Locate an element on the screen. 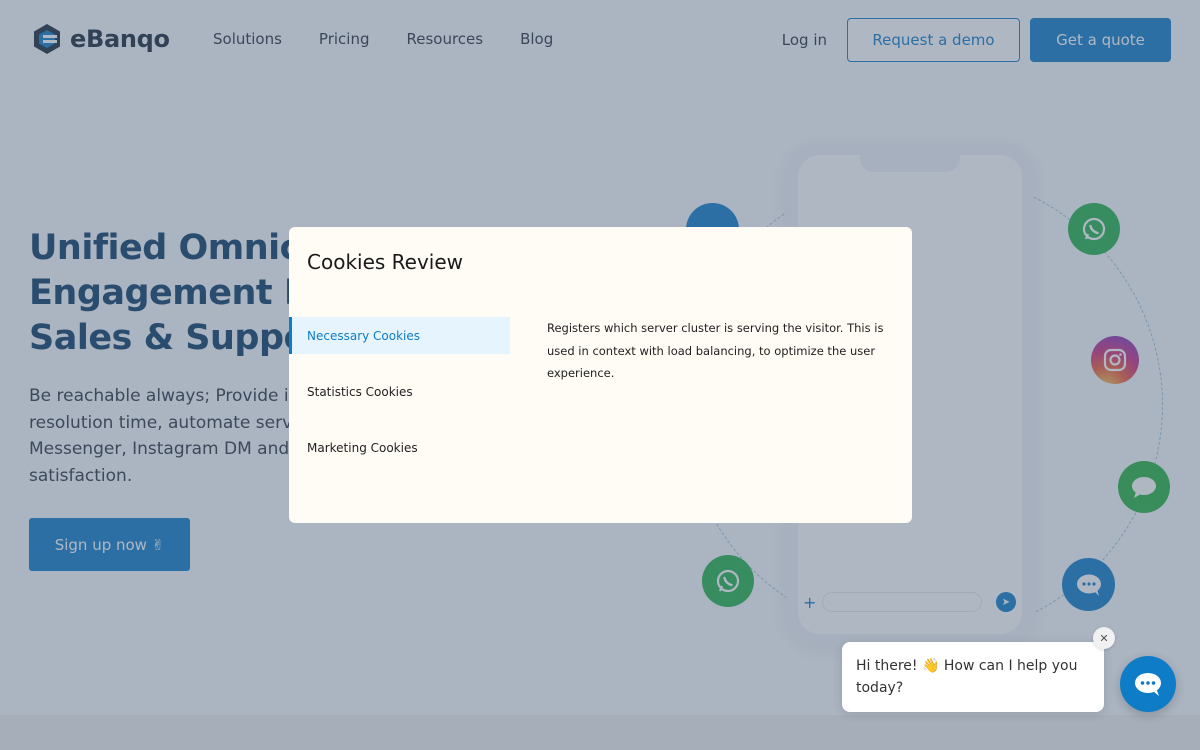 The width and height of the screenshot is (1200, 750). tab-marketing-cookies: Marketing Cookies is located at coordinates (399, 447).